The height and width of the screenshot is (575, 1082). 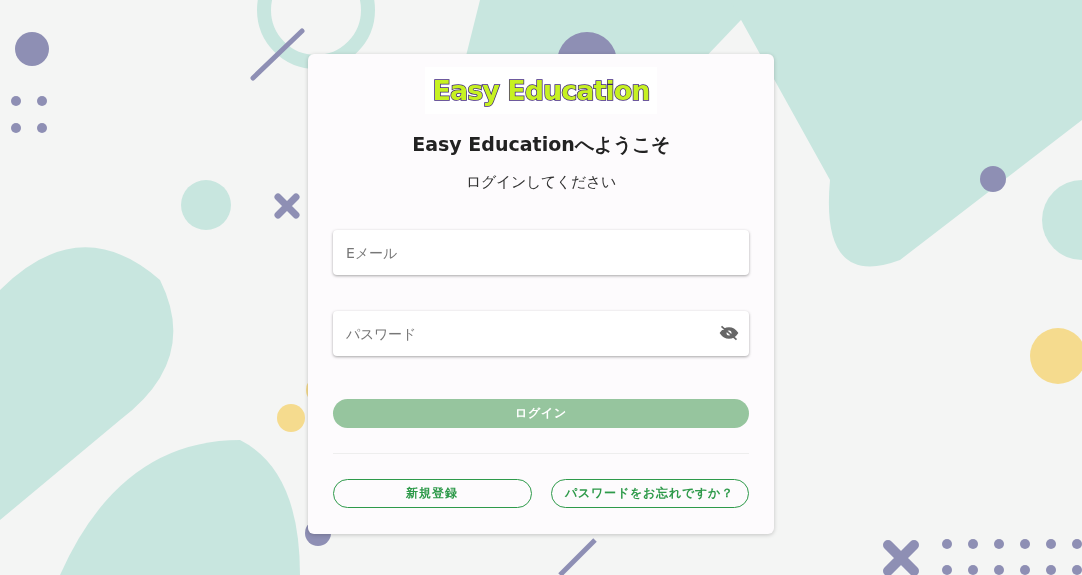 I want to click on dot-grid-drawing, so click(x=29, y=114).